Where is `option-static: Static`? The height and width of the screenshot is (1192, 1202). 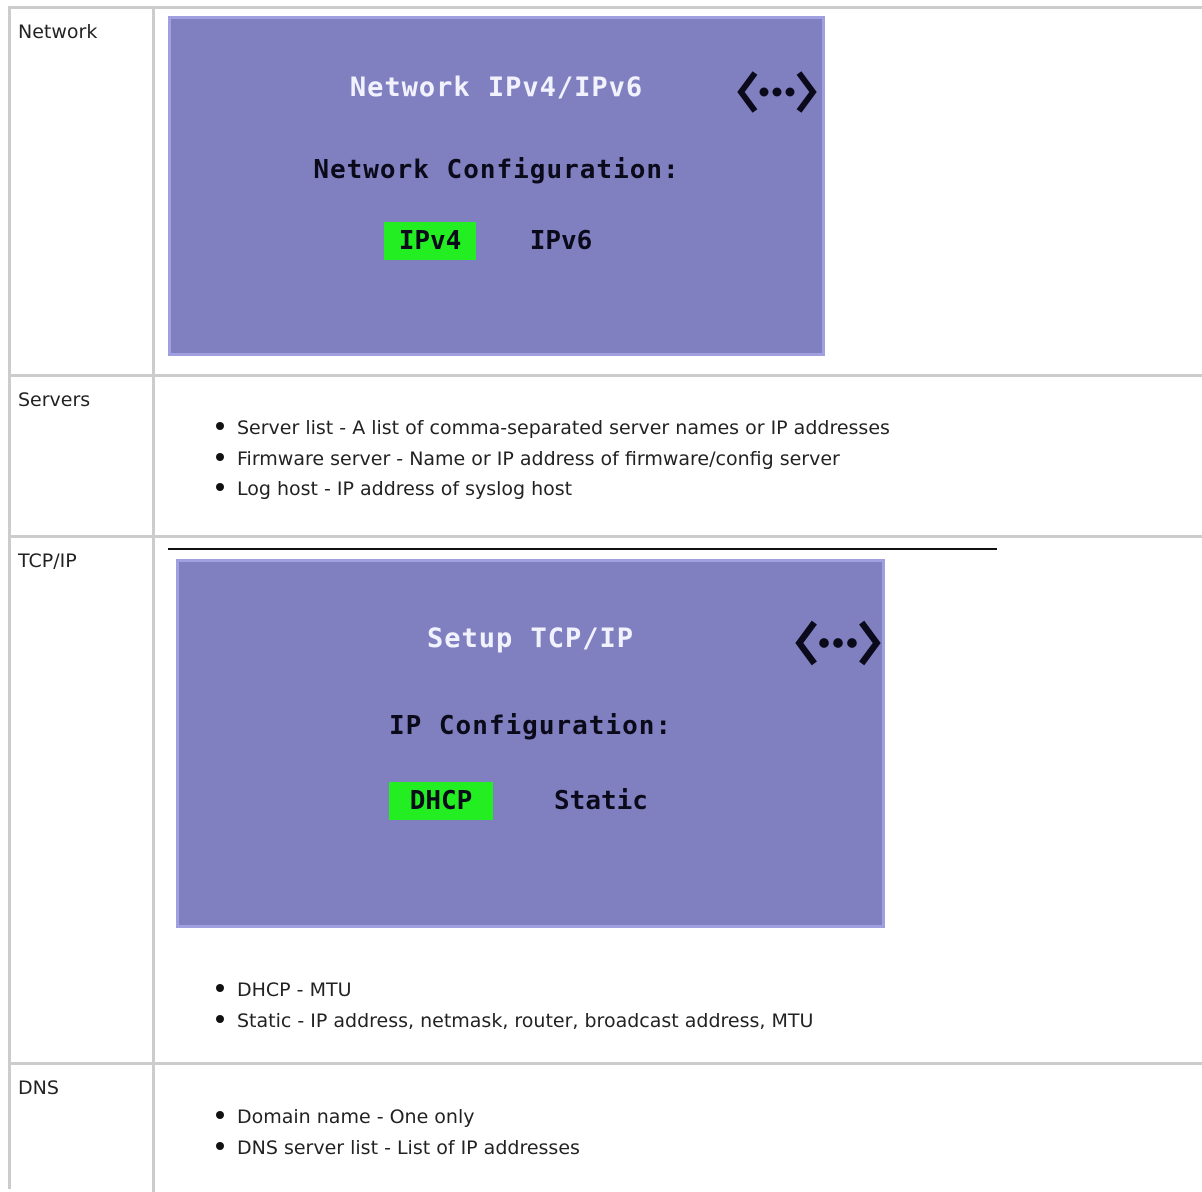
option-static: Static is located at coordinates (601, 801).